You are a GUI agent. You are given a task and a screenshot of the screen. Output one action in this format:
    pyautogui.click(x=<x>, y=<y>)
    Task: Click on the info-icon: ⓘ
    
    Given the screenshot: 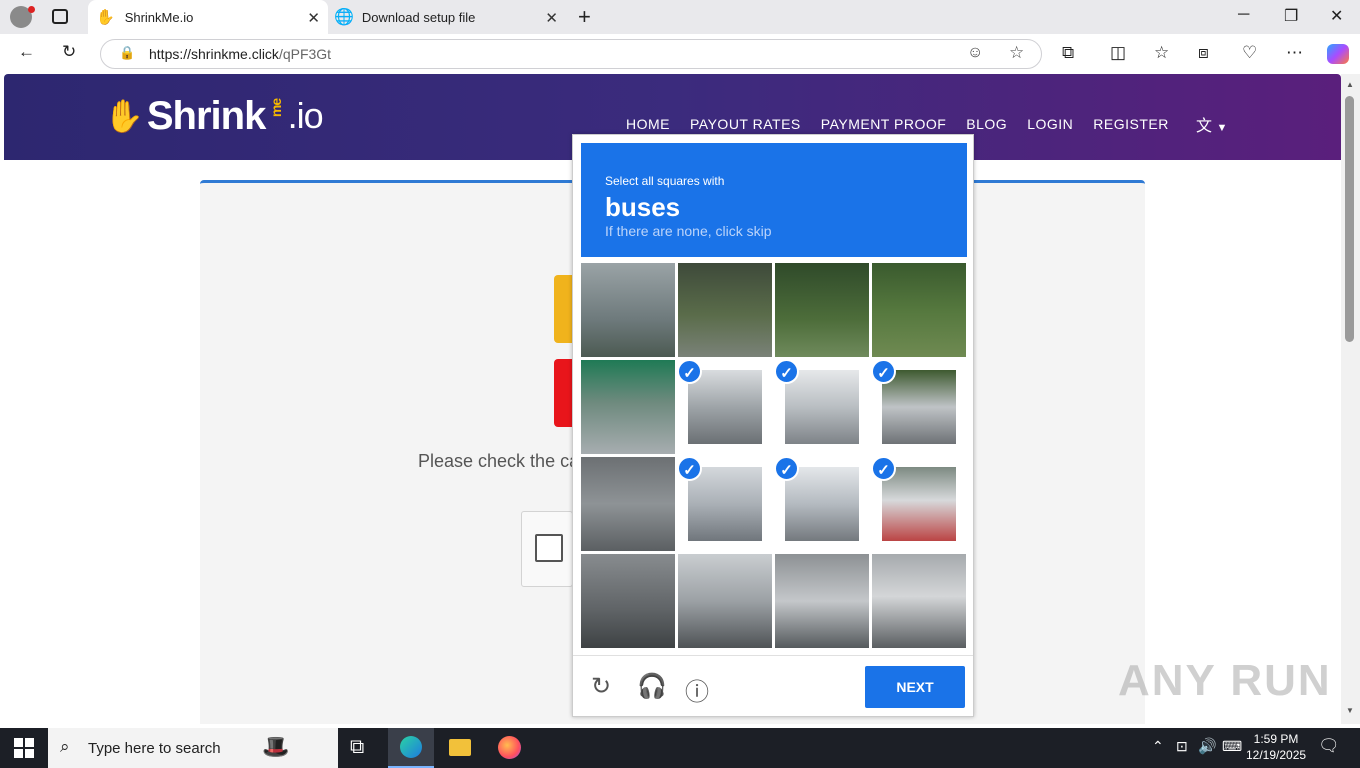 What is the action you would take?
    pyautogui.click(x=697, y=689)
    